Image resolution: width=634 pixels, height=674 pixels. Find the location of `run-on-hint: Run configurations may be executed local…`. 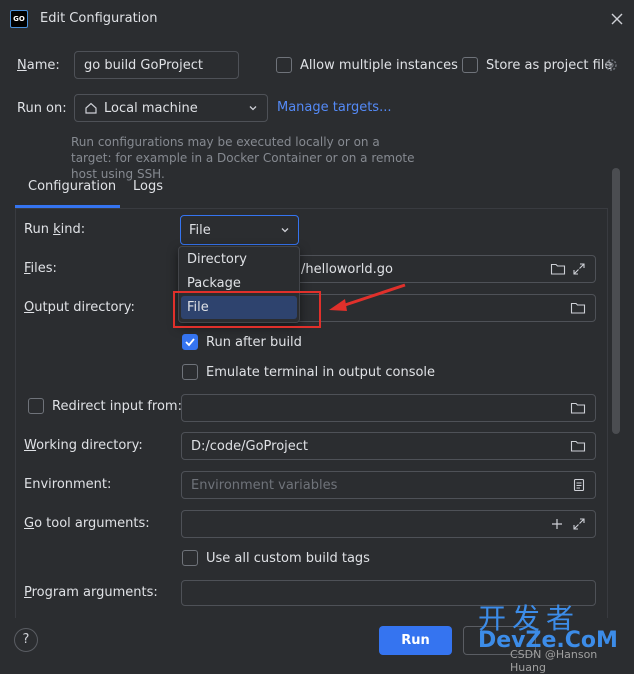

run-on-hint: Run configurations may be executed local… is located at coordinates (243, 158).